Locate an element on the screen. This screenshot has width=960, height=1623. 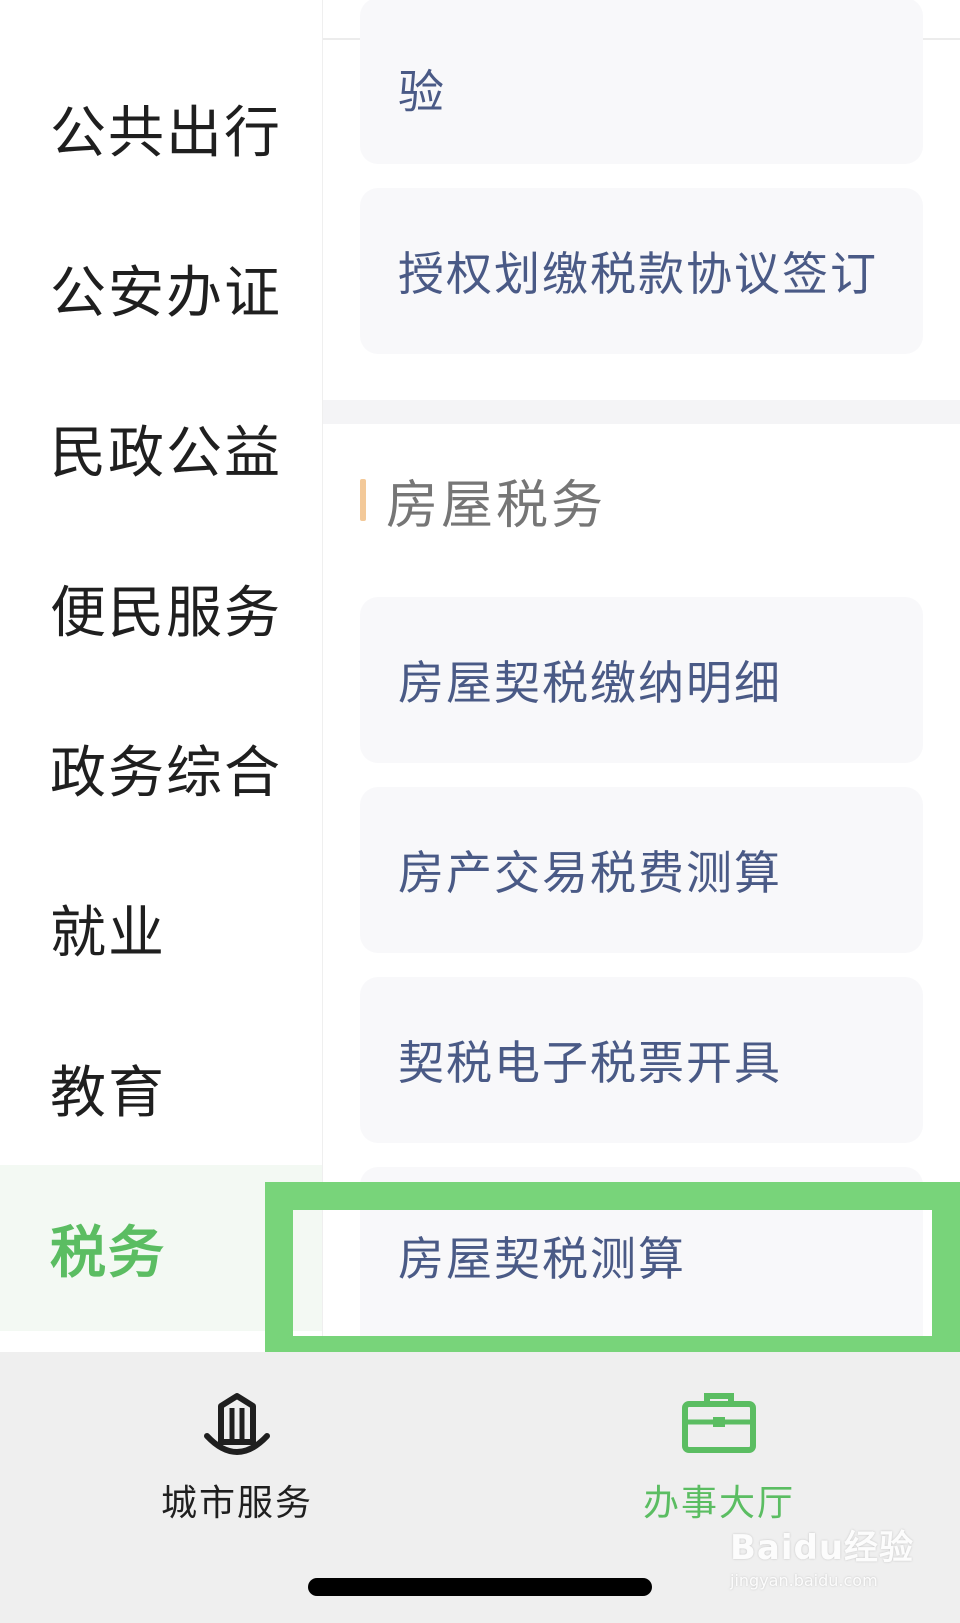
sidebar-item-employment: 就业 is located at coordinates (161, 928).